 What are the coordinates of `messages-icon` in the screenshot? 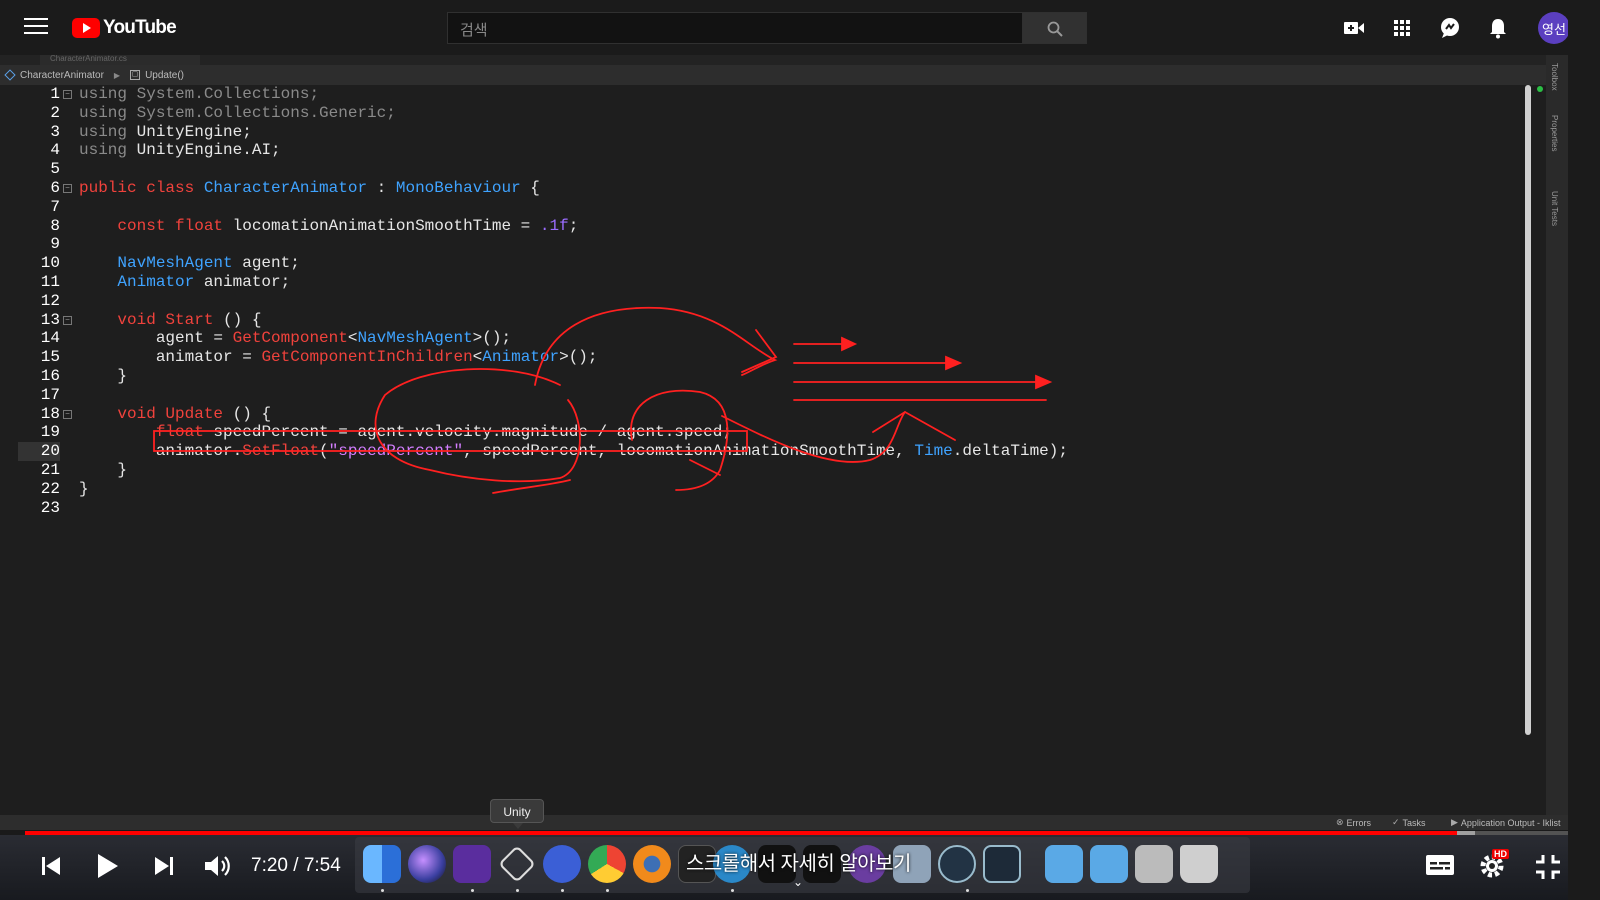 It's located at (1450, 28).